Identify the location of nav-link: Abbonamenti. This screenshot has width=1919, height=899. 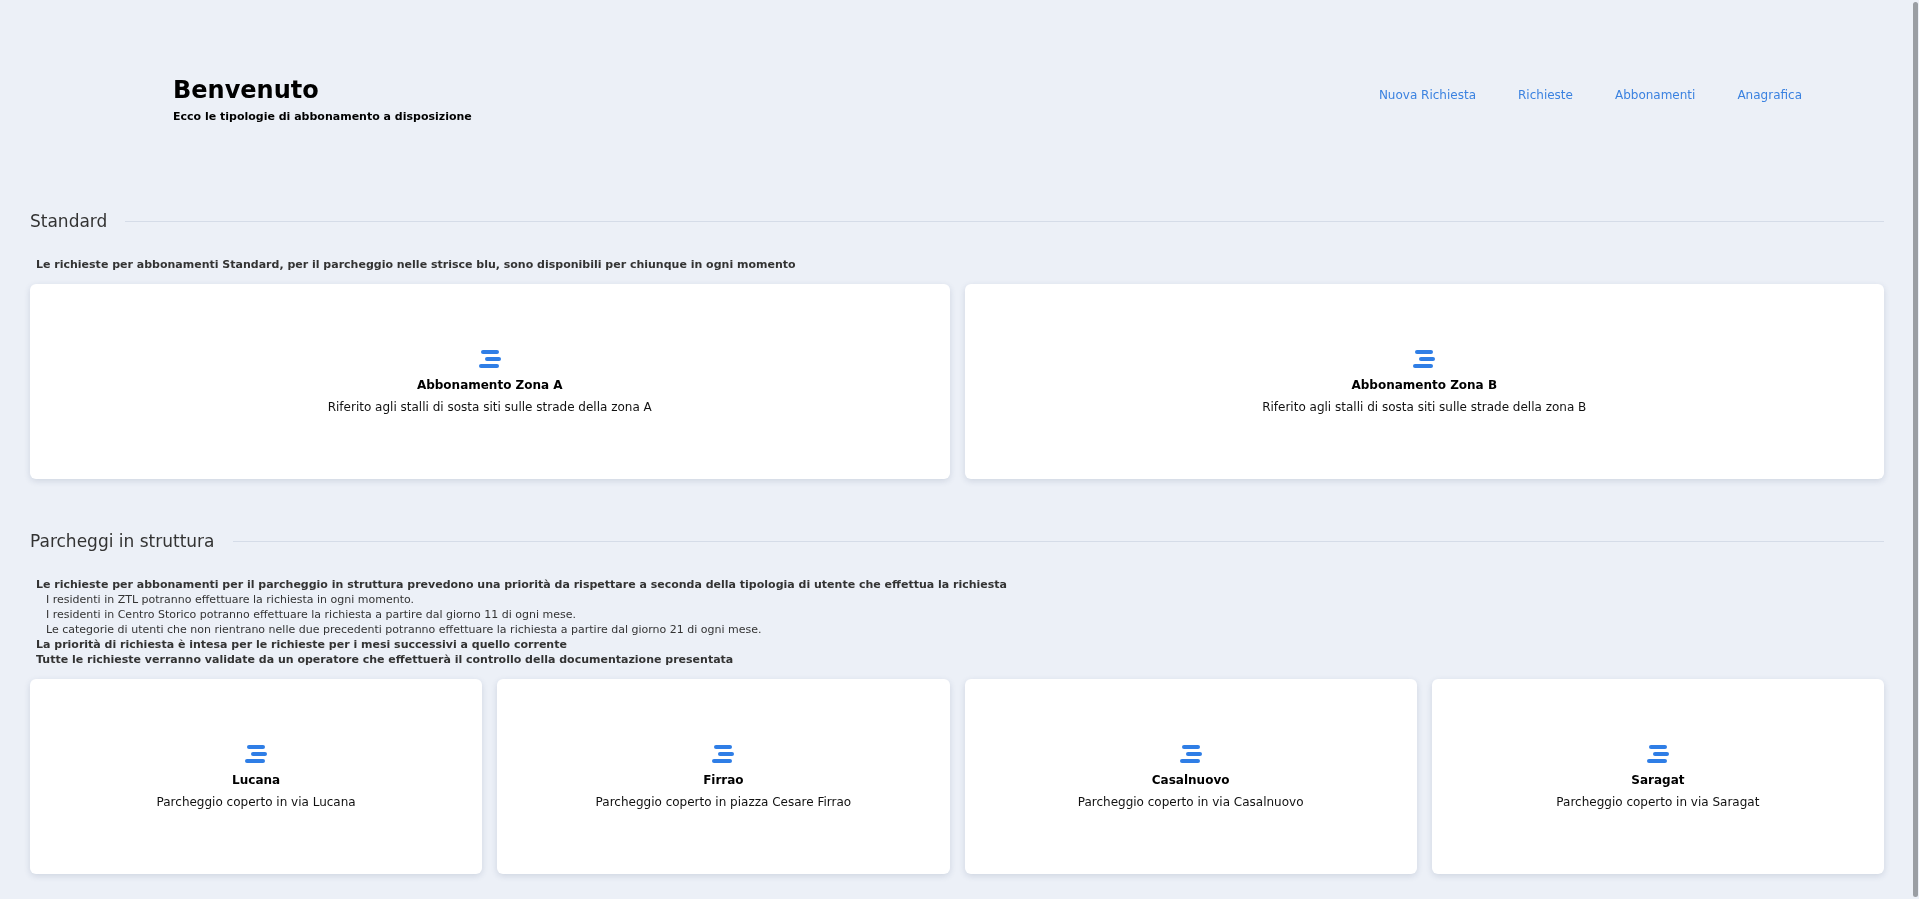
(1655, 95).